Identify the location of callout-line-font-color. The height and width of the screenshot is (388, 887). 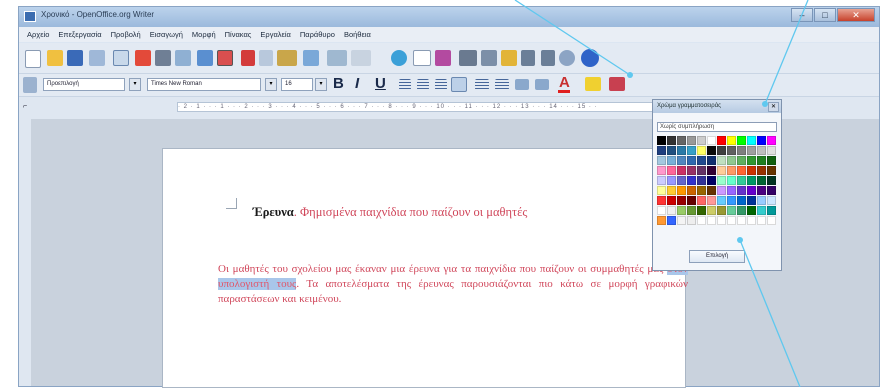
(572, 38).